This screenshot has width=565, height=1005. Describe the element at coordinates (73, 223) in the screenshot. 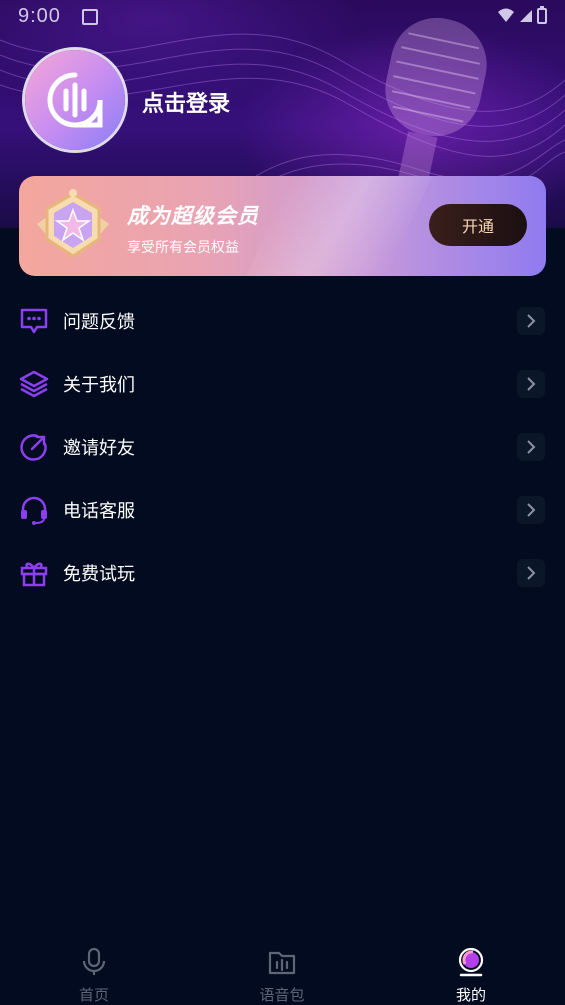

I see `vip-star-badge-icon` at that location.